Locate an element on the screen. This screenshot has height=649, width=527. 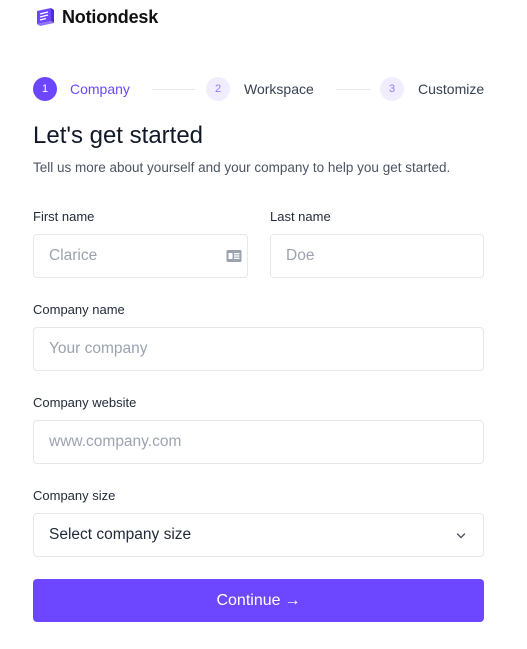
company-name-field-wrapper is located at coordinates (258, 349).